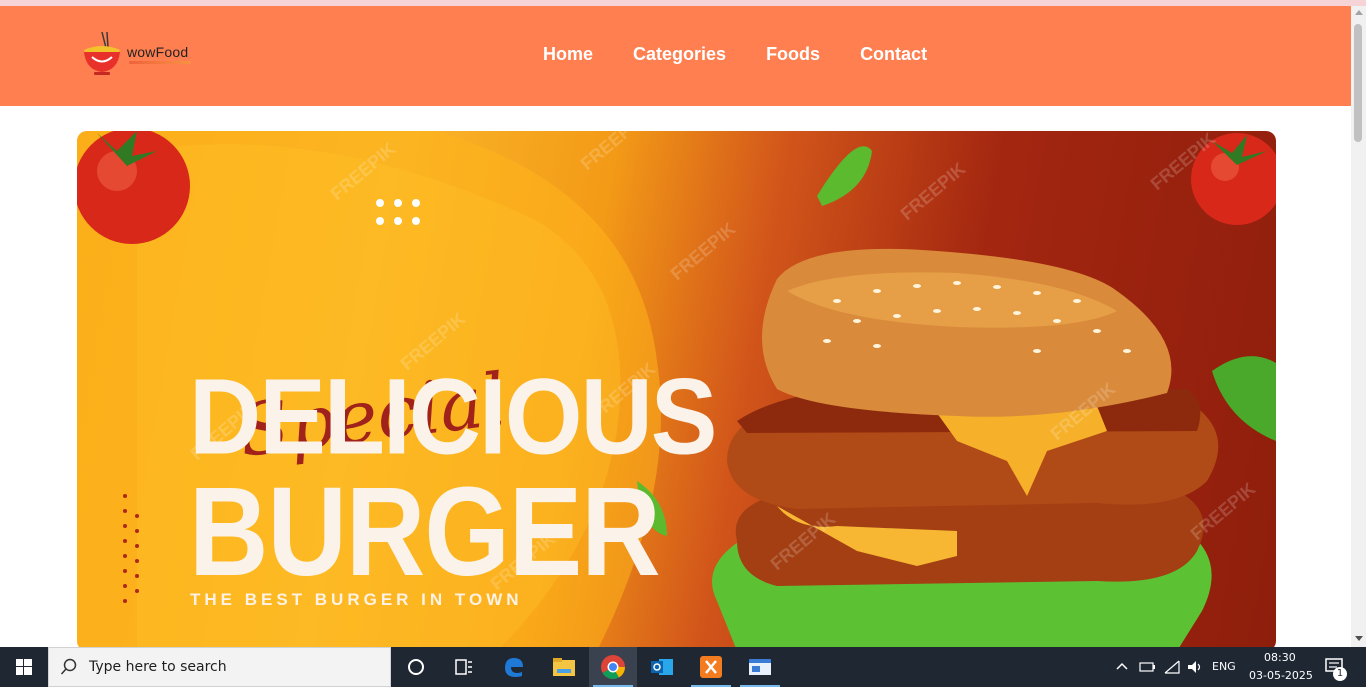 The image size is (1366, 692). Describe the element at coordinates (893, 56) in the screenshot. I see `nav-contact: Contact` at that location.